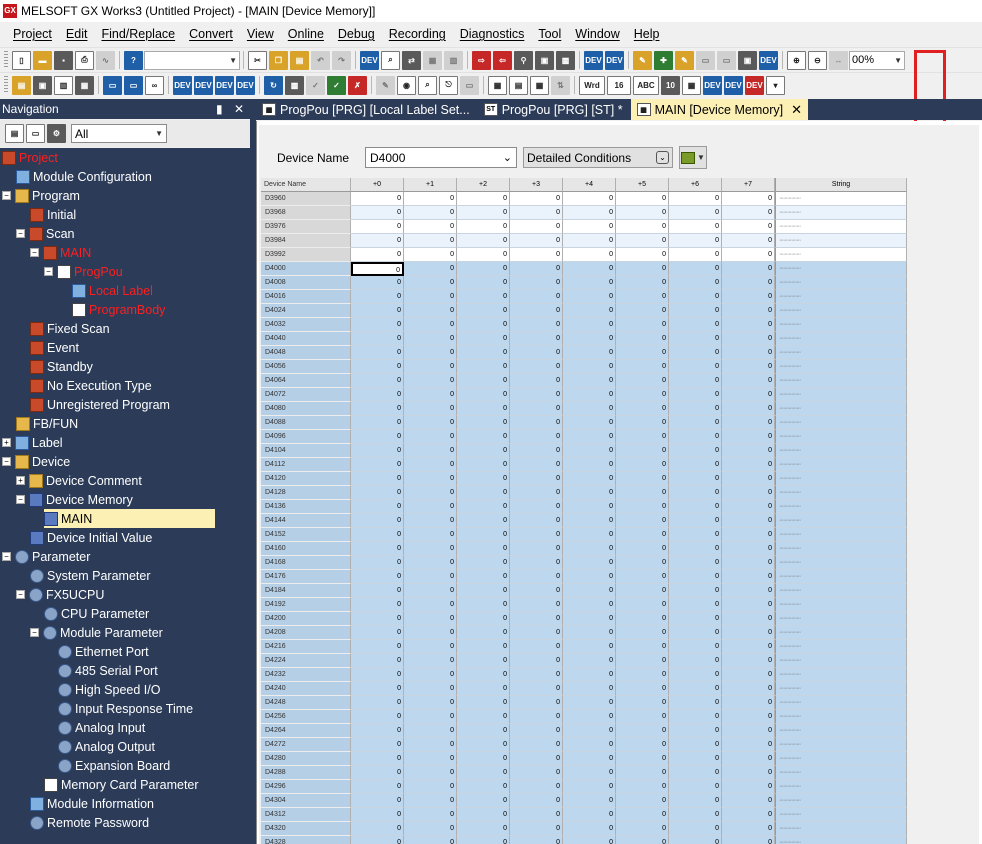 The image size is (982, 844). What do you see at coordinates (390, 60) in the screenshot?
I see `find-icon: ⌕` at bounding box center [390, 60].